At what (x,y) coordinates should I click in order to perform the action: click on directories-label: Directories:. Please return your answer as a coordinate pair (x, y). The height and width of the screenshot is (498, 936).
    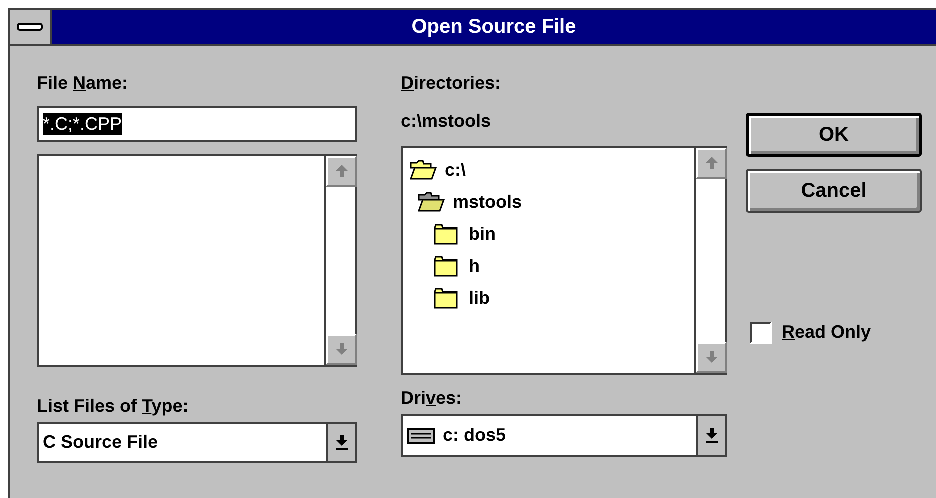
    Looking at the image, I should click on (451, 83).